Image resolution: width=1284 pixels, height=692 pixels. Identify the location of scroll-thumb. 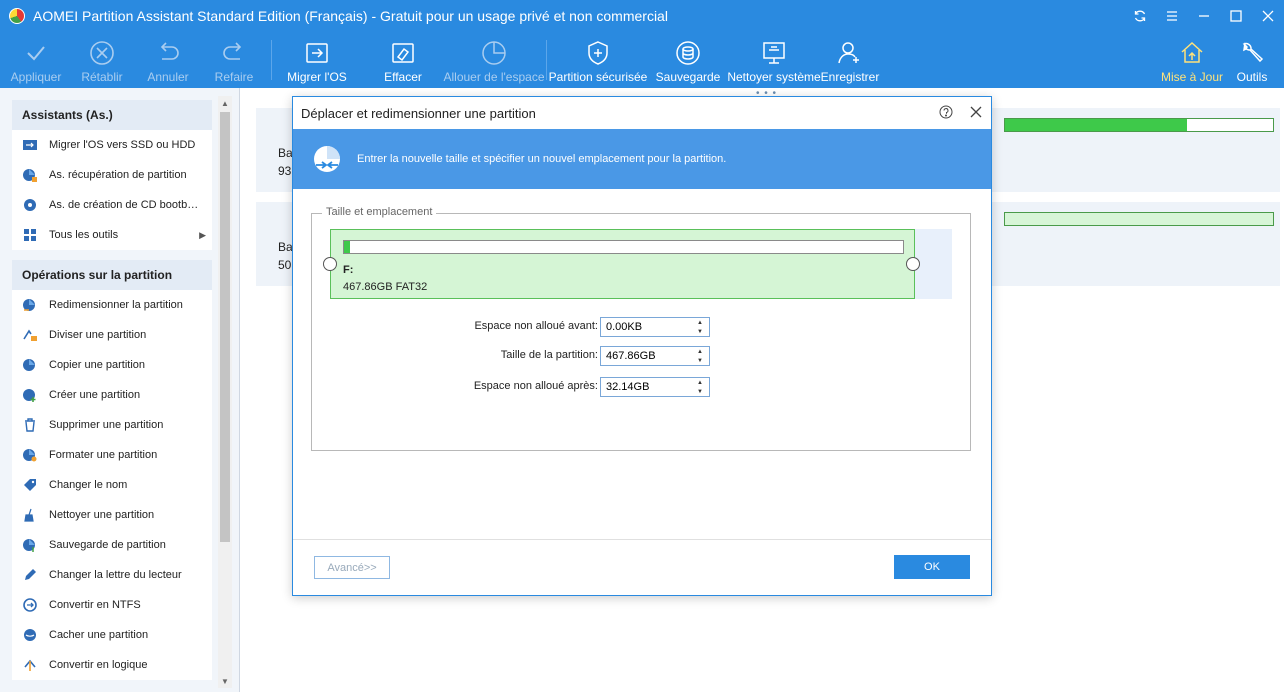
(225, 327).